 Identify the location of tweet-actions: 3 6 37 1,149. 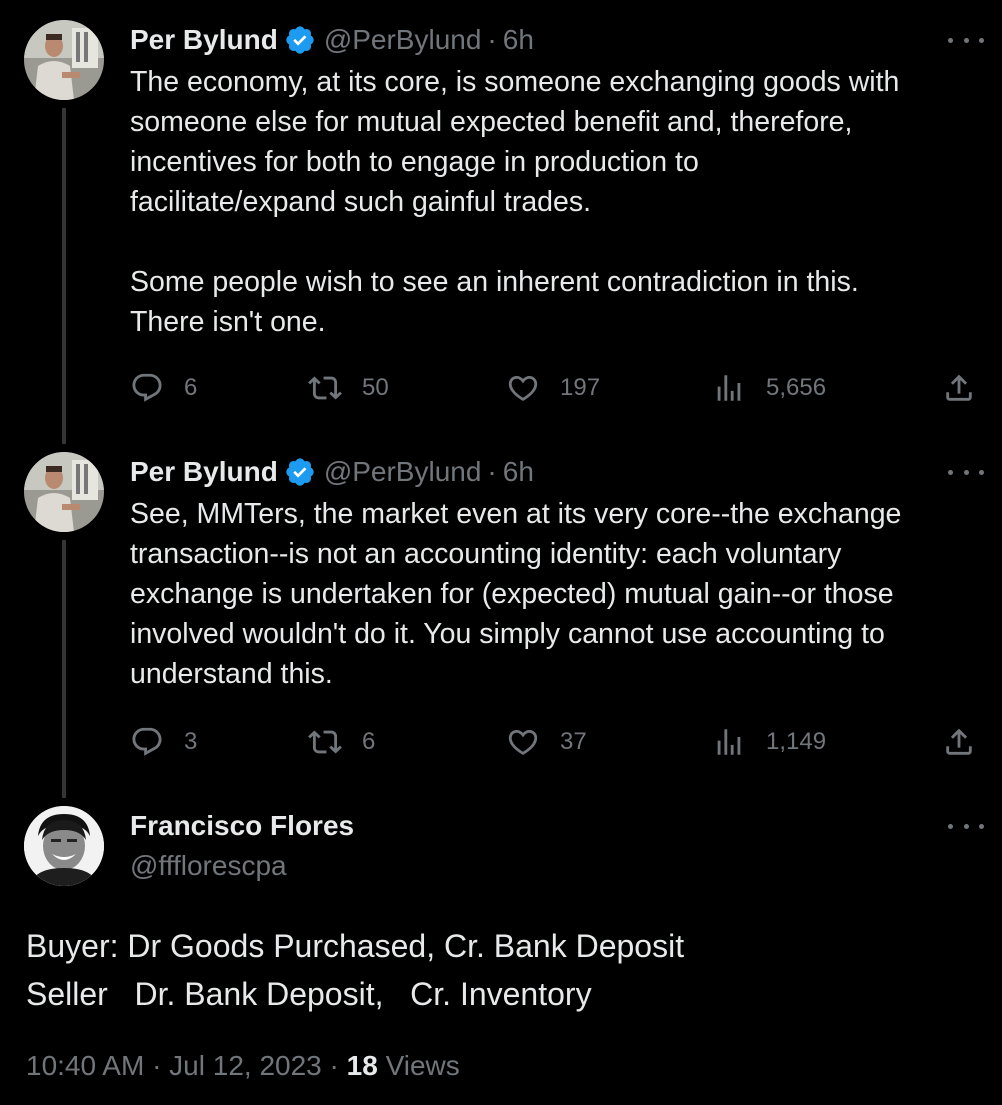
(554, 742).